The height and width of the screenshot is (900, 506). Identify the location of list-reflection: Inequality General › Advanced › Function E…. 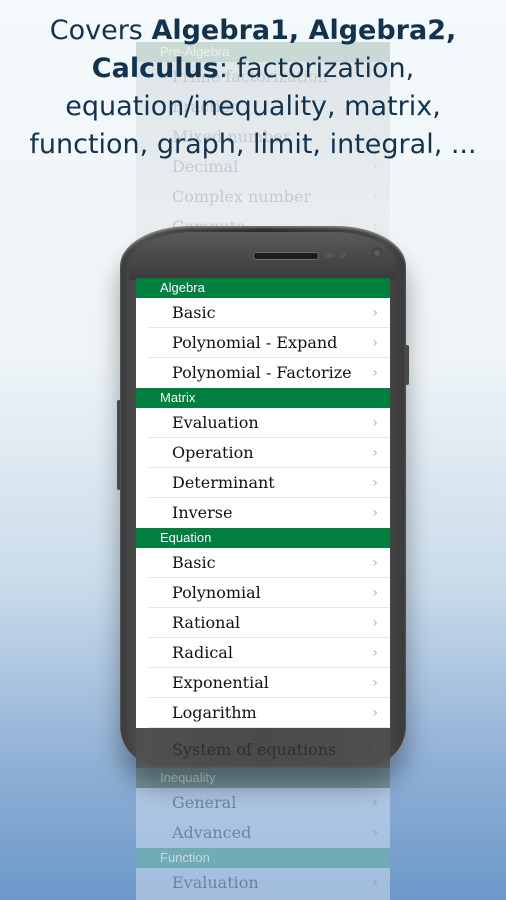
(263, 834).